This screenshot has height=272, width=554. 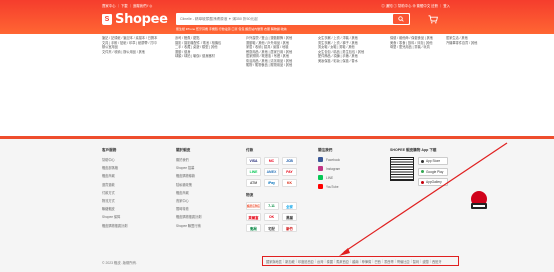 What do you see at coordinates (329, 159) in the screenshot?
I see `social-facebook: Facebook` at bounding box center [329, 159].